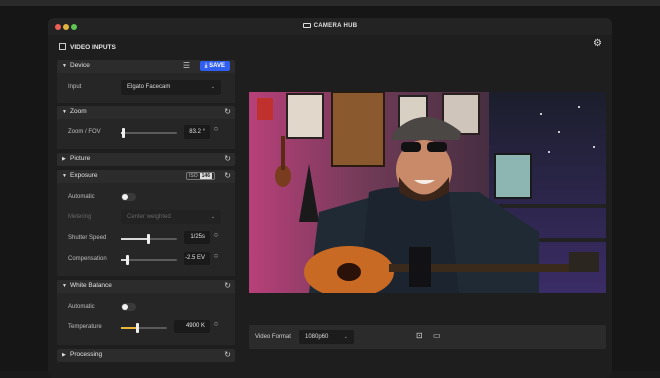 Image resolution: width=660 pixels, height=378 pixels. I want to click on shutter-speed-slider-fill, so click(134, 239).